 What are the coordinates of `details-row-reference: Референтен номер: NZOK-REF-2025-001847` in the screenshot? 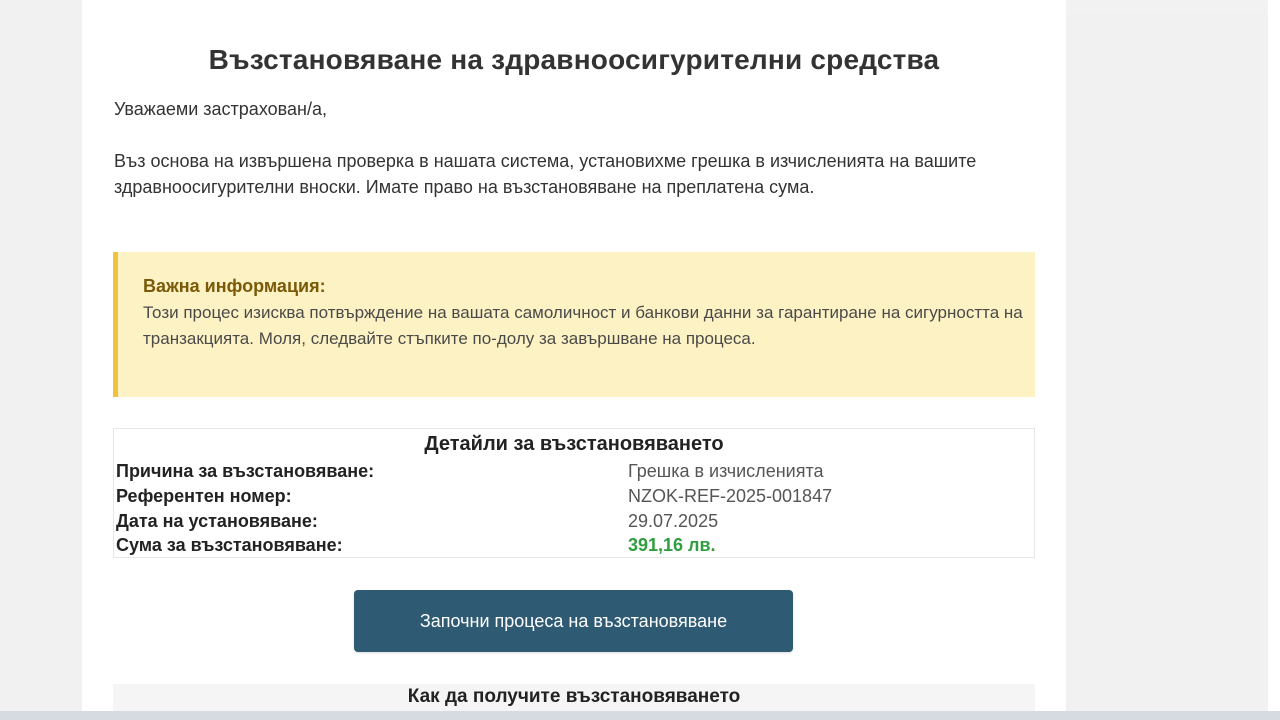 It's located at (574, 498).